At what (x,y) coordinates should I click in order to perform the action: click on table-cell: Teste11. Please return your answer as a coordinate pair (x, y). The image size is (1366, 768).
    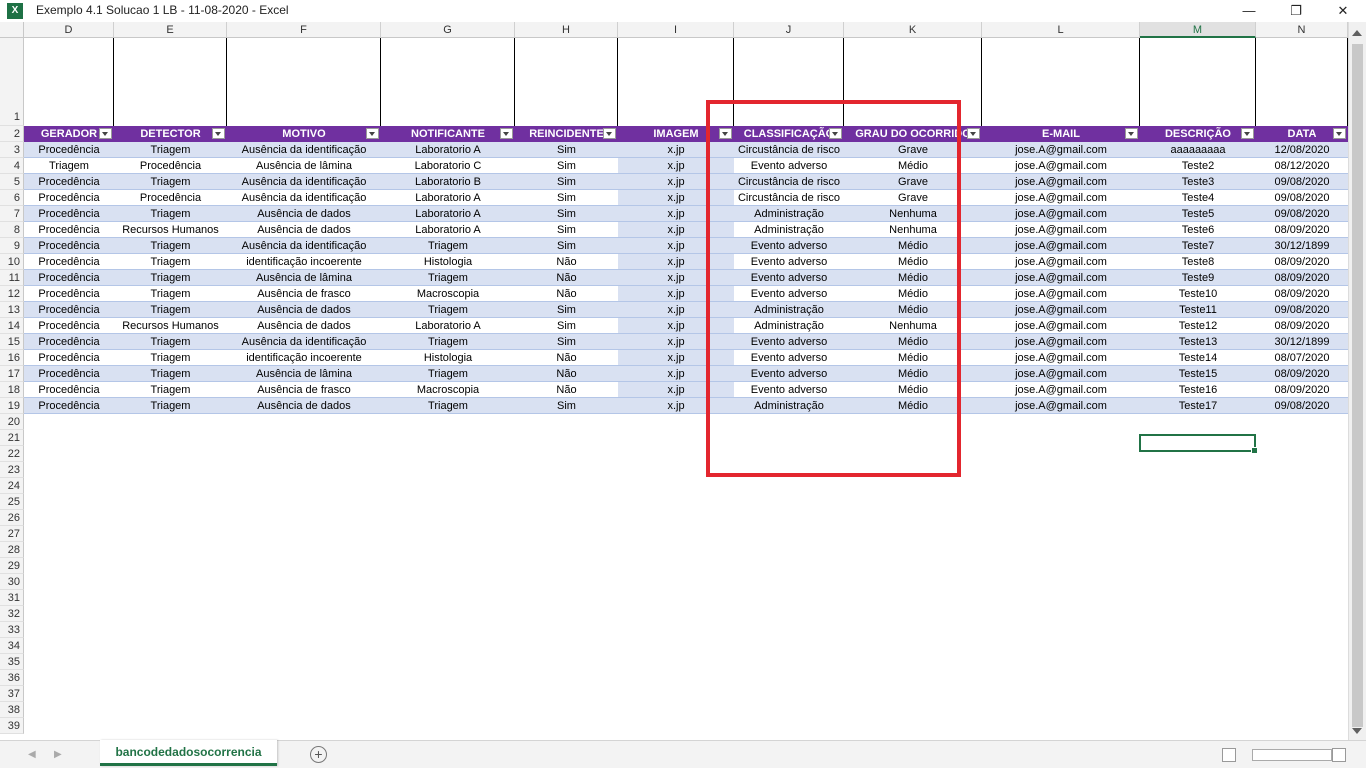
    Looking at the image, I should click on (1198, 310).